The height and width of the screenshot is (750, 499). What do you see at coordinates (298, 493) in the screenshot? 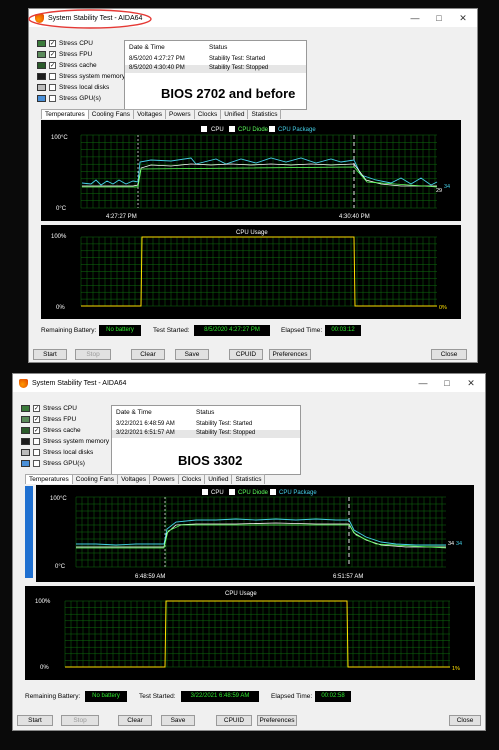
I see `legend-cpu-package: CPU Package` at bounding box center [298, 493].